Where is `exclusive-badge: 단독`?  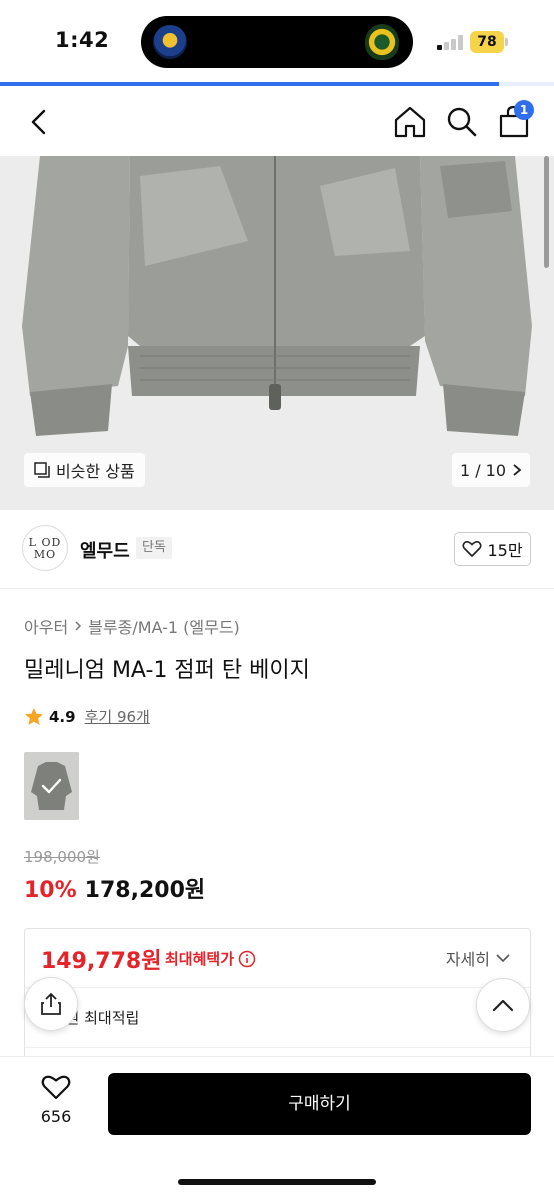 exclusive-badge: 단독 is located at coordinates (154, 548).